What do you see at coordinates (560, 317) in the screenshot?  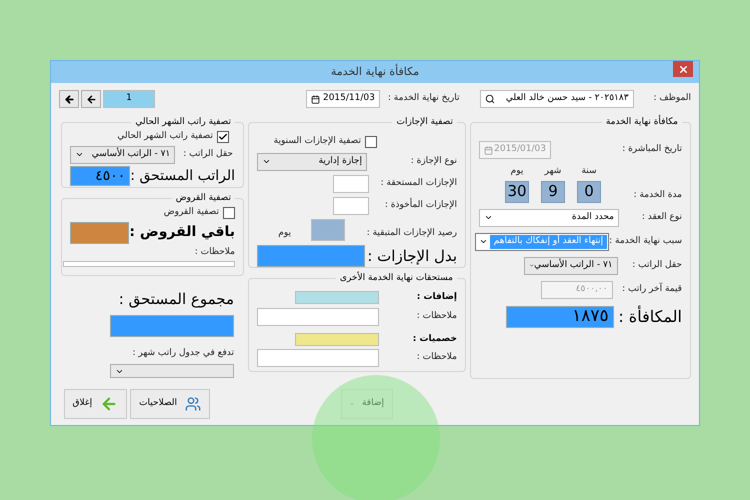 I see `reward-value: ١٨٧٥` at bounding box center [560, 317].